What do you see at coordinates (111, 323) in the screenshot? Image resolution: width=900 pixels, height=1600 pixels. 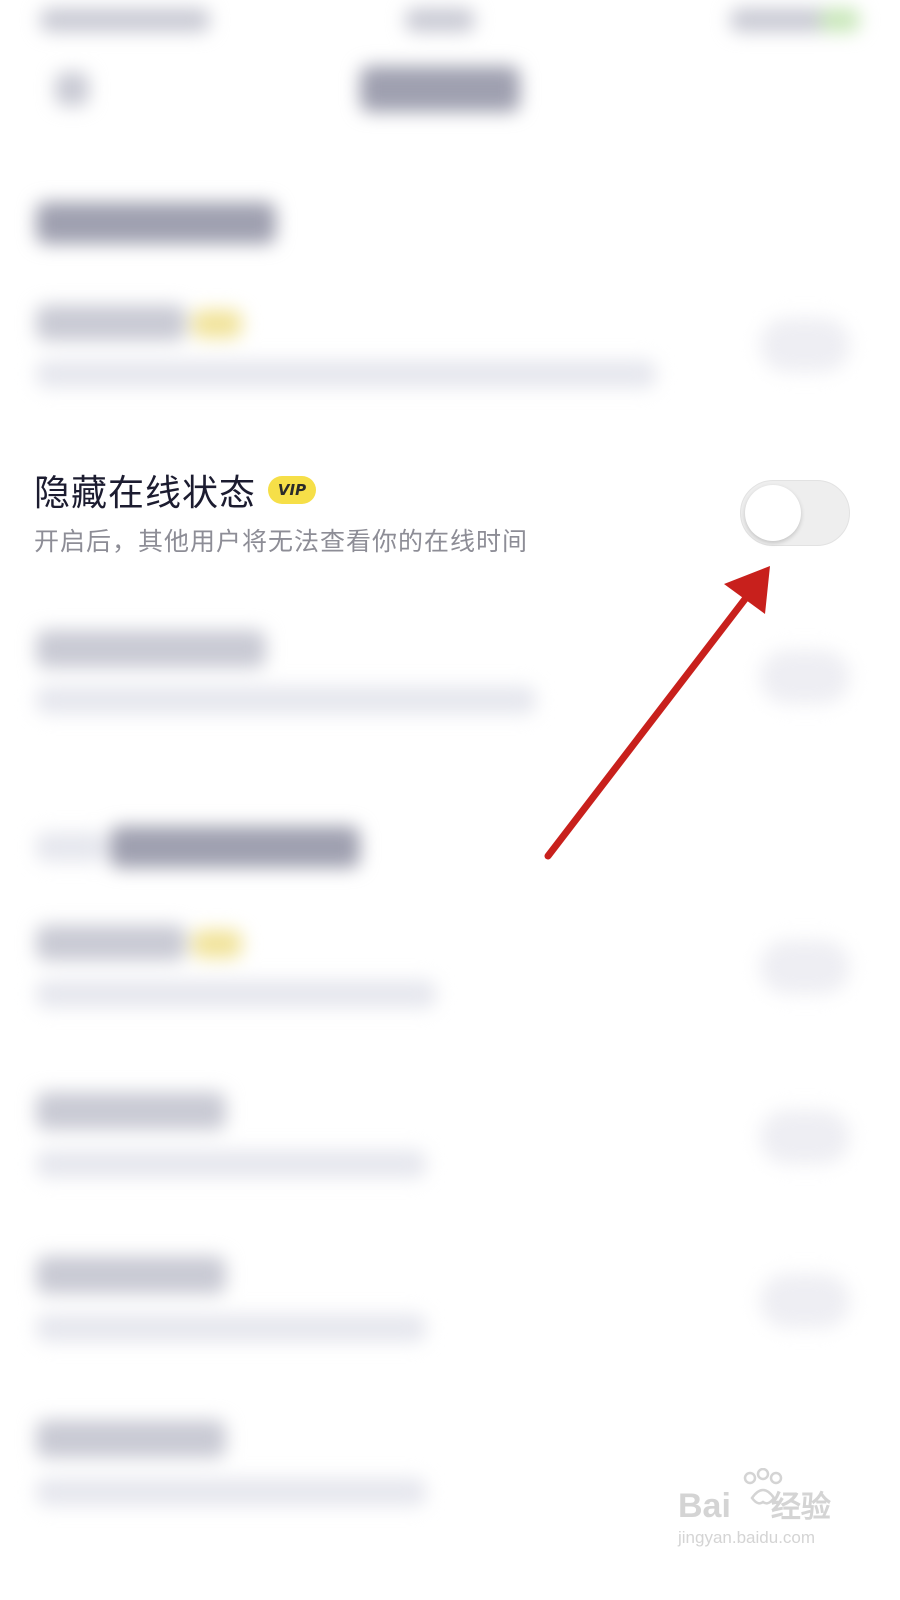 I see `row1-title-blur` at bounding box center [111, 323].